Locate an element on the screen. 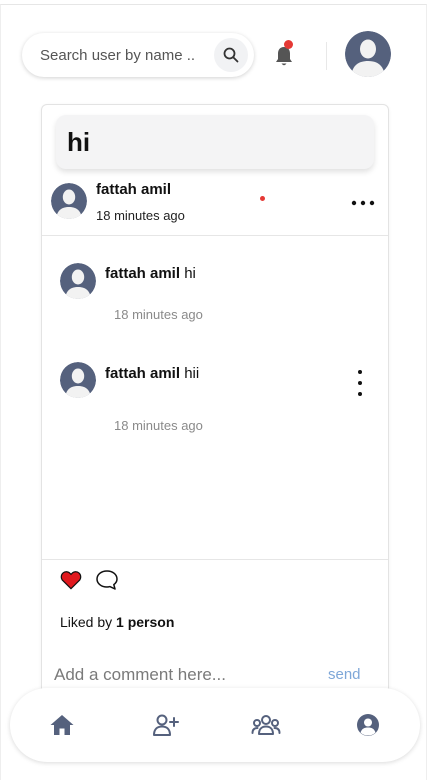 This screenshot has width=427, height=780. search-button is located at coordinates (231, 55).